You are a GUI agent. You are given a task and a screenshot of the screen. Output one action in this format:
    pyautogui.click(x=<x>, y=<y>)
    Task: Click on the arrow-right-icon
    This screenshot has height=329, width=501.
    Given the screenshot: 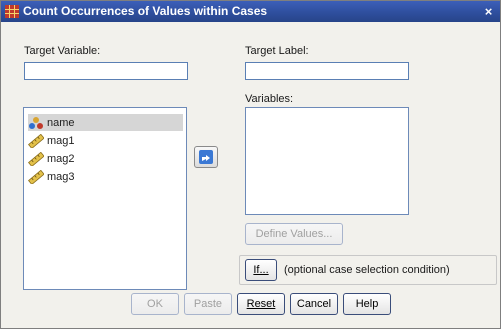 What is the action you would take?
    pyautogui.click(x=206, y=158)
    